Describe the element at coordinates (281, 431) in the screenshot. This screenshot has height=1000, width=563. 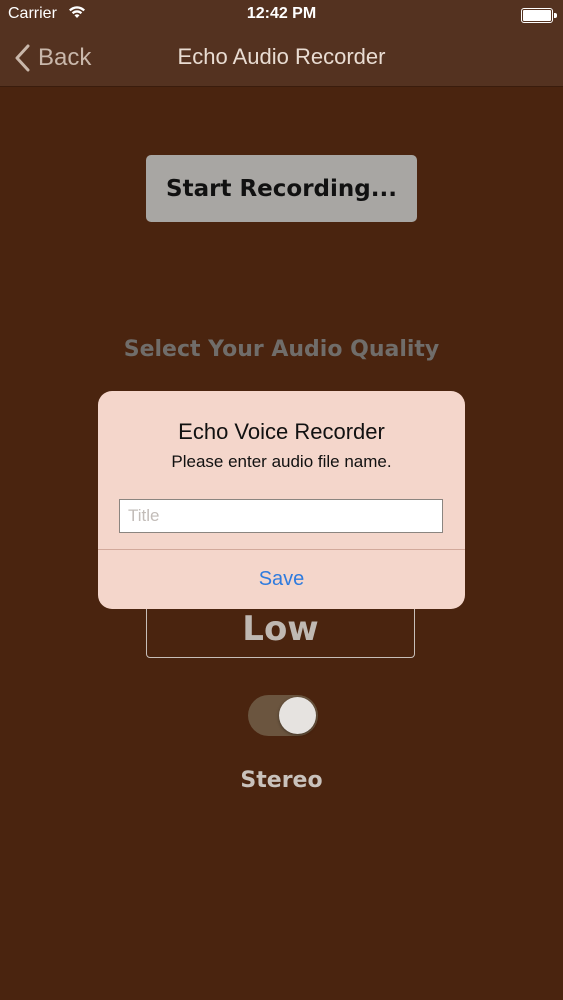
I see `alert-title: Echo Voice Recorder` at that location.